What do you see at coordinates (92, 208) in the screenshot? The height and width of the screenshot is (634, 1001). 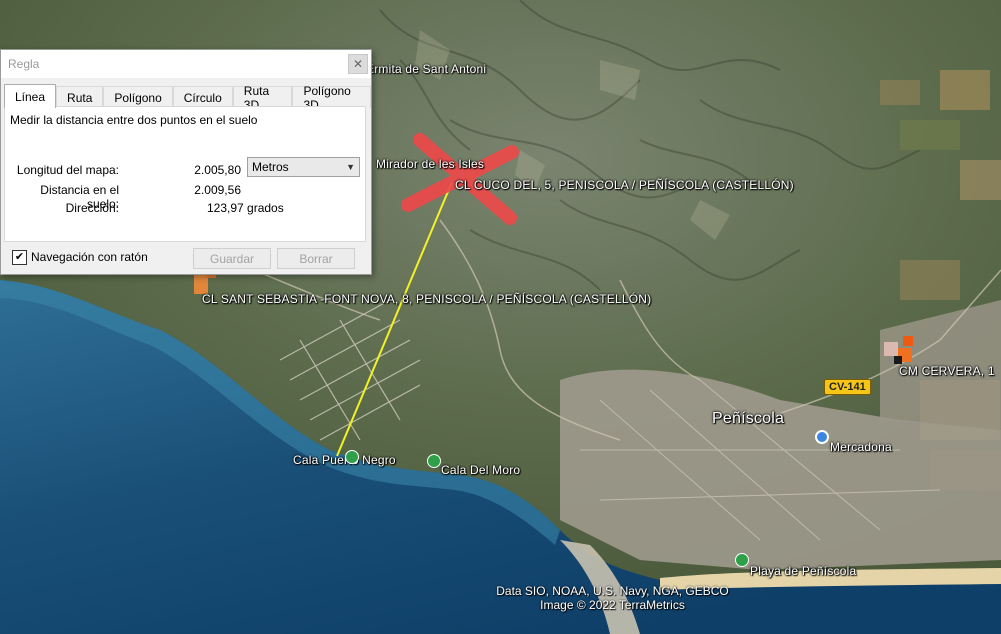 I see `heading-label: Dirección:` at bounding box center [92, 208].